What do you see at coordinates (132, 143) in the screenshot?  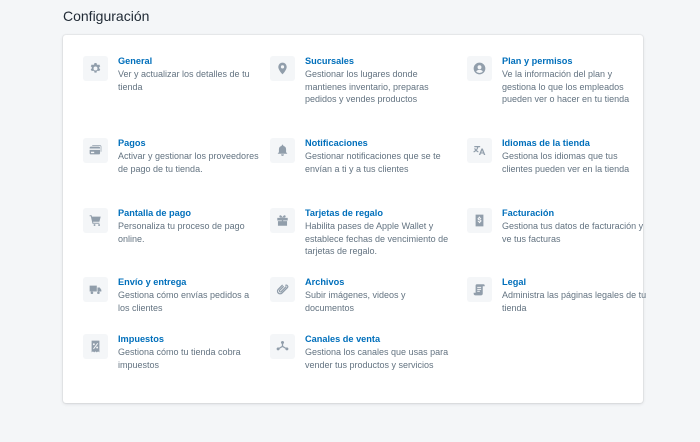 I see `settings-item-title: Pagos` at bounding box center [132, 143].